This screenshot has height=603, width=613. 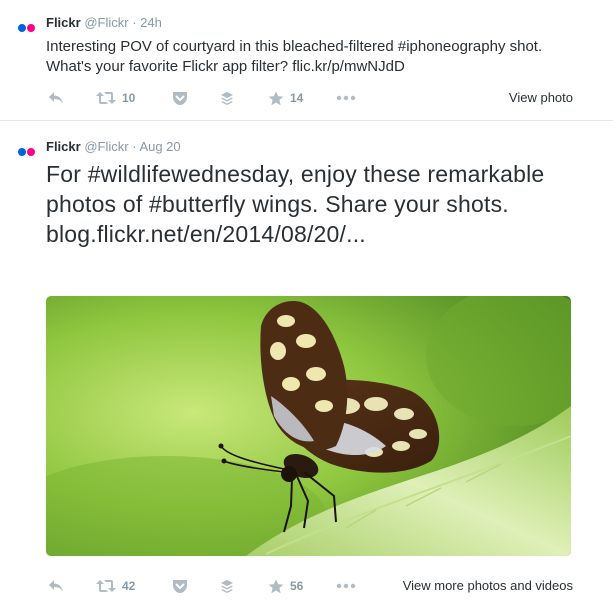 I want to click on tweet-divider, so click(x=306, y=120).